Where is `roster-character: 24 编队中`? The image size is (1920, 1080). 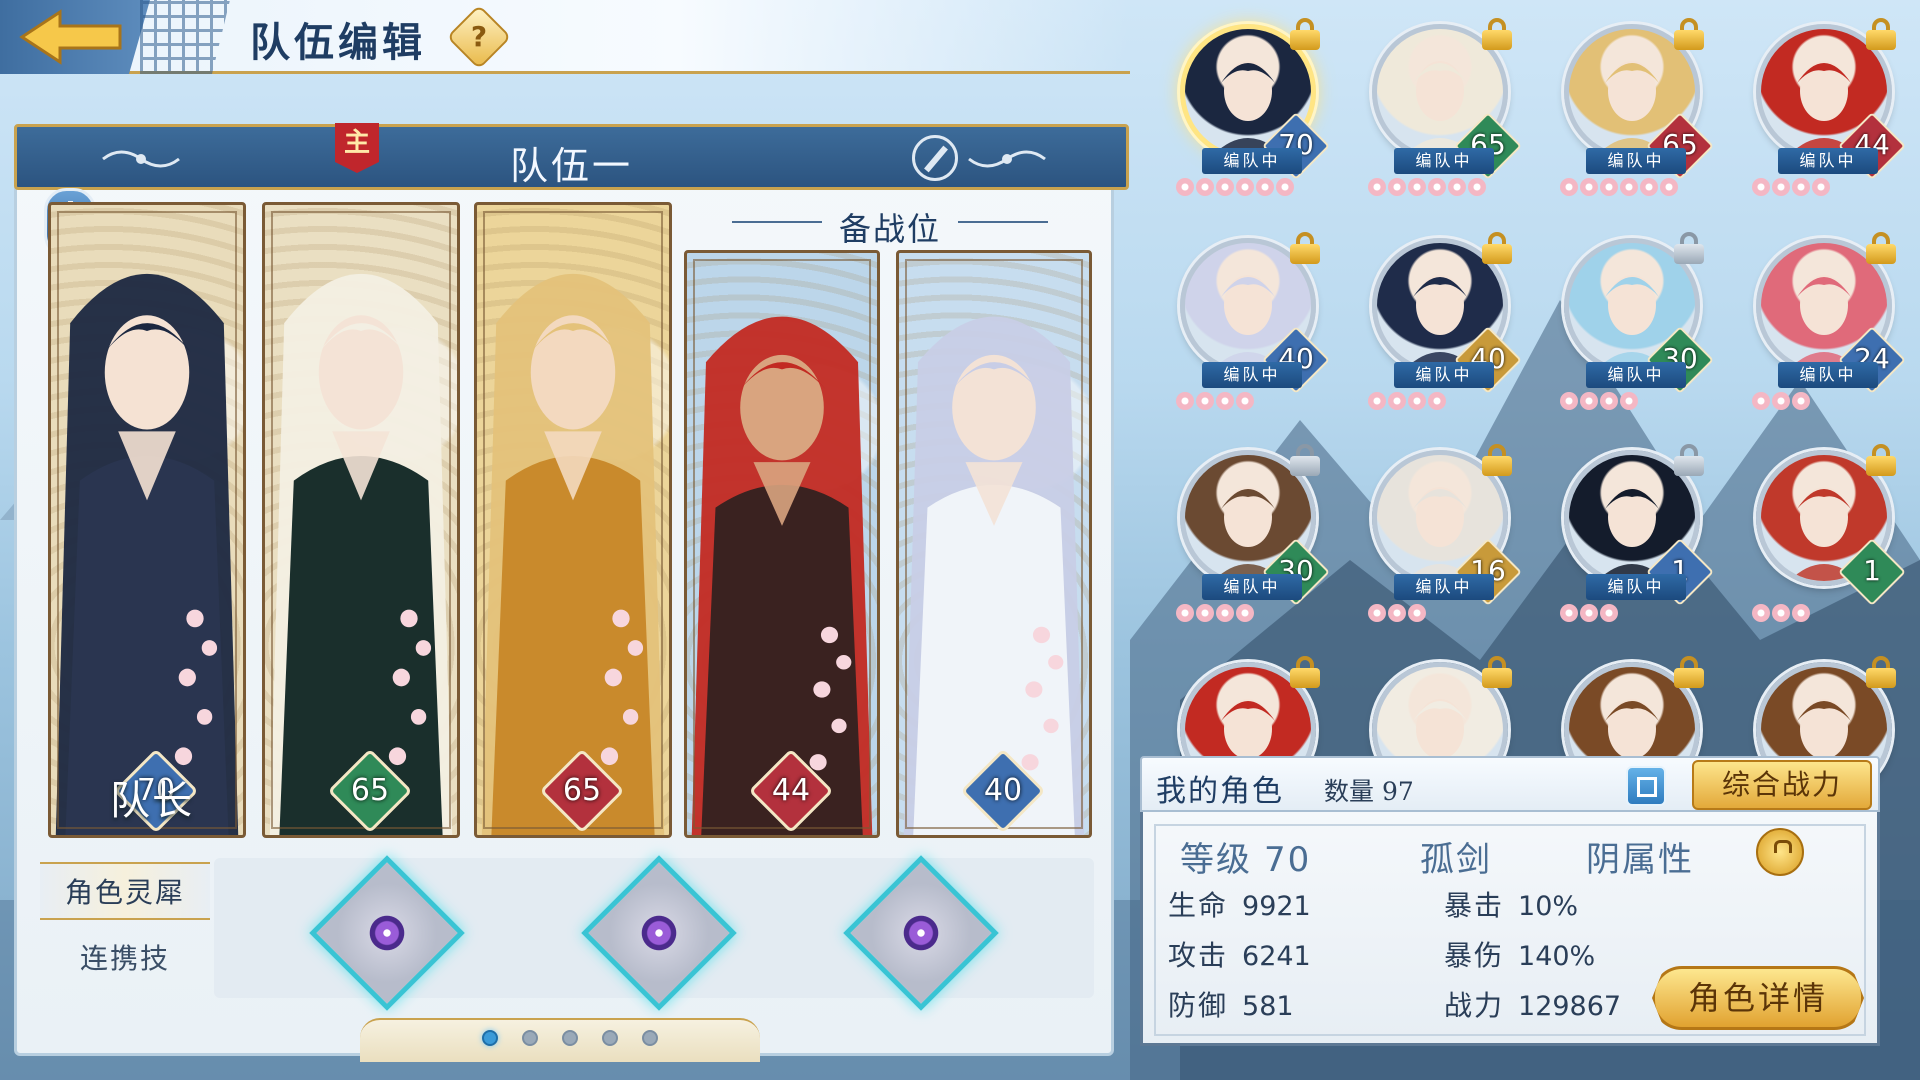
roster-character: 24 编队中 is located at coordinates (1828, 323).